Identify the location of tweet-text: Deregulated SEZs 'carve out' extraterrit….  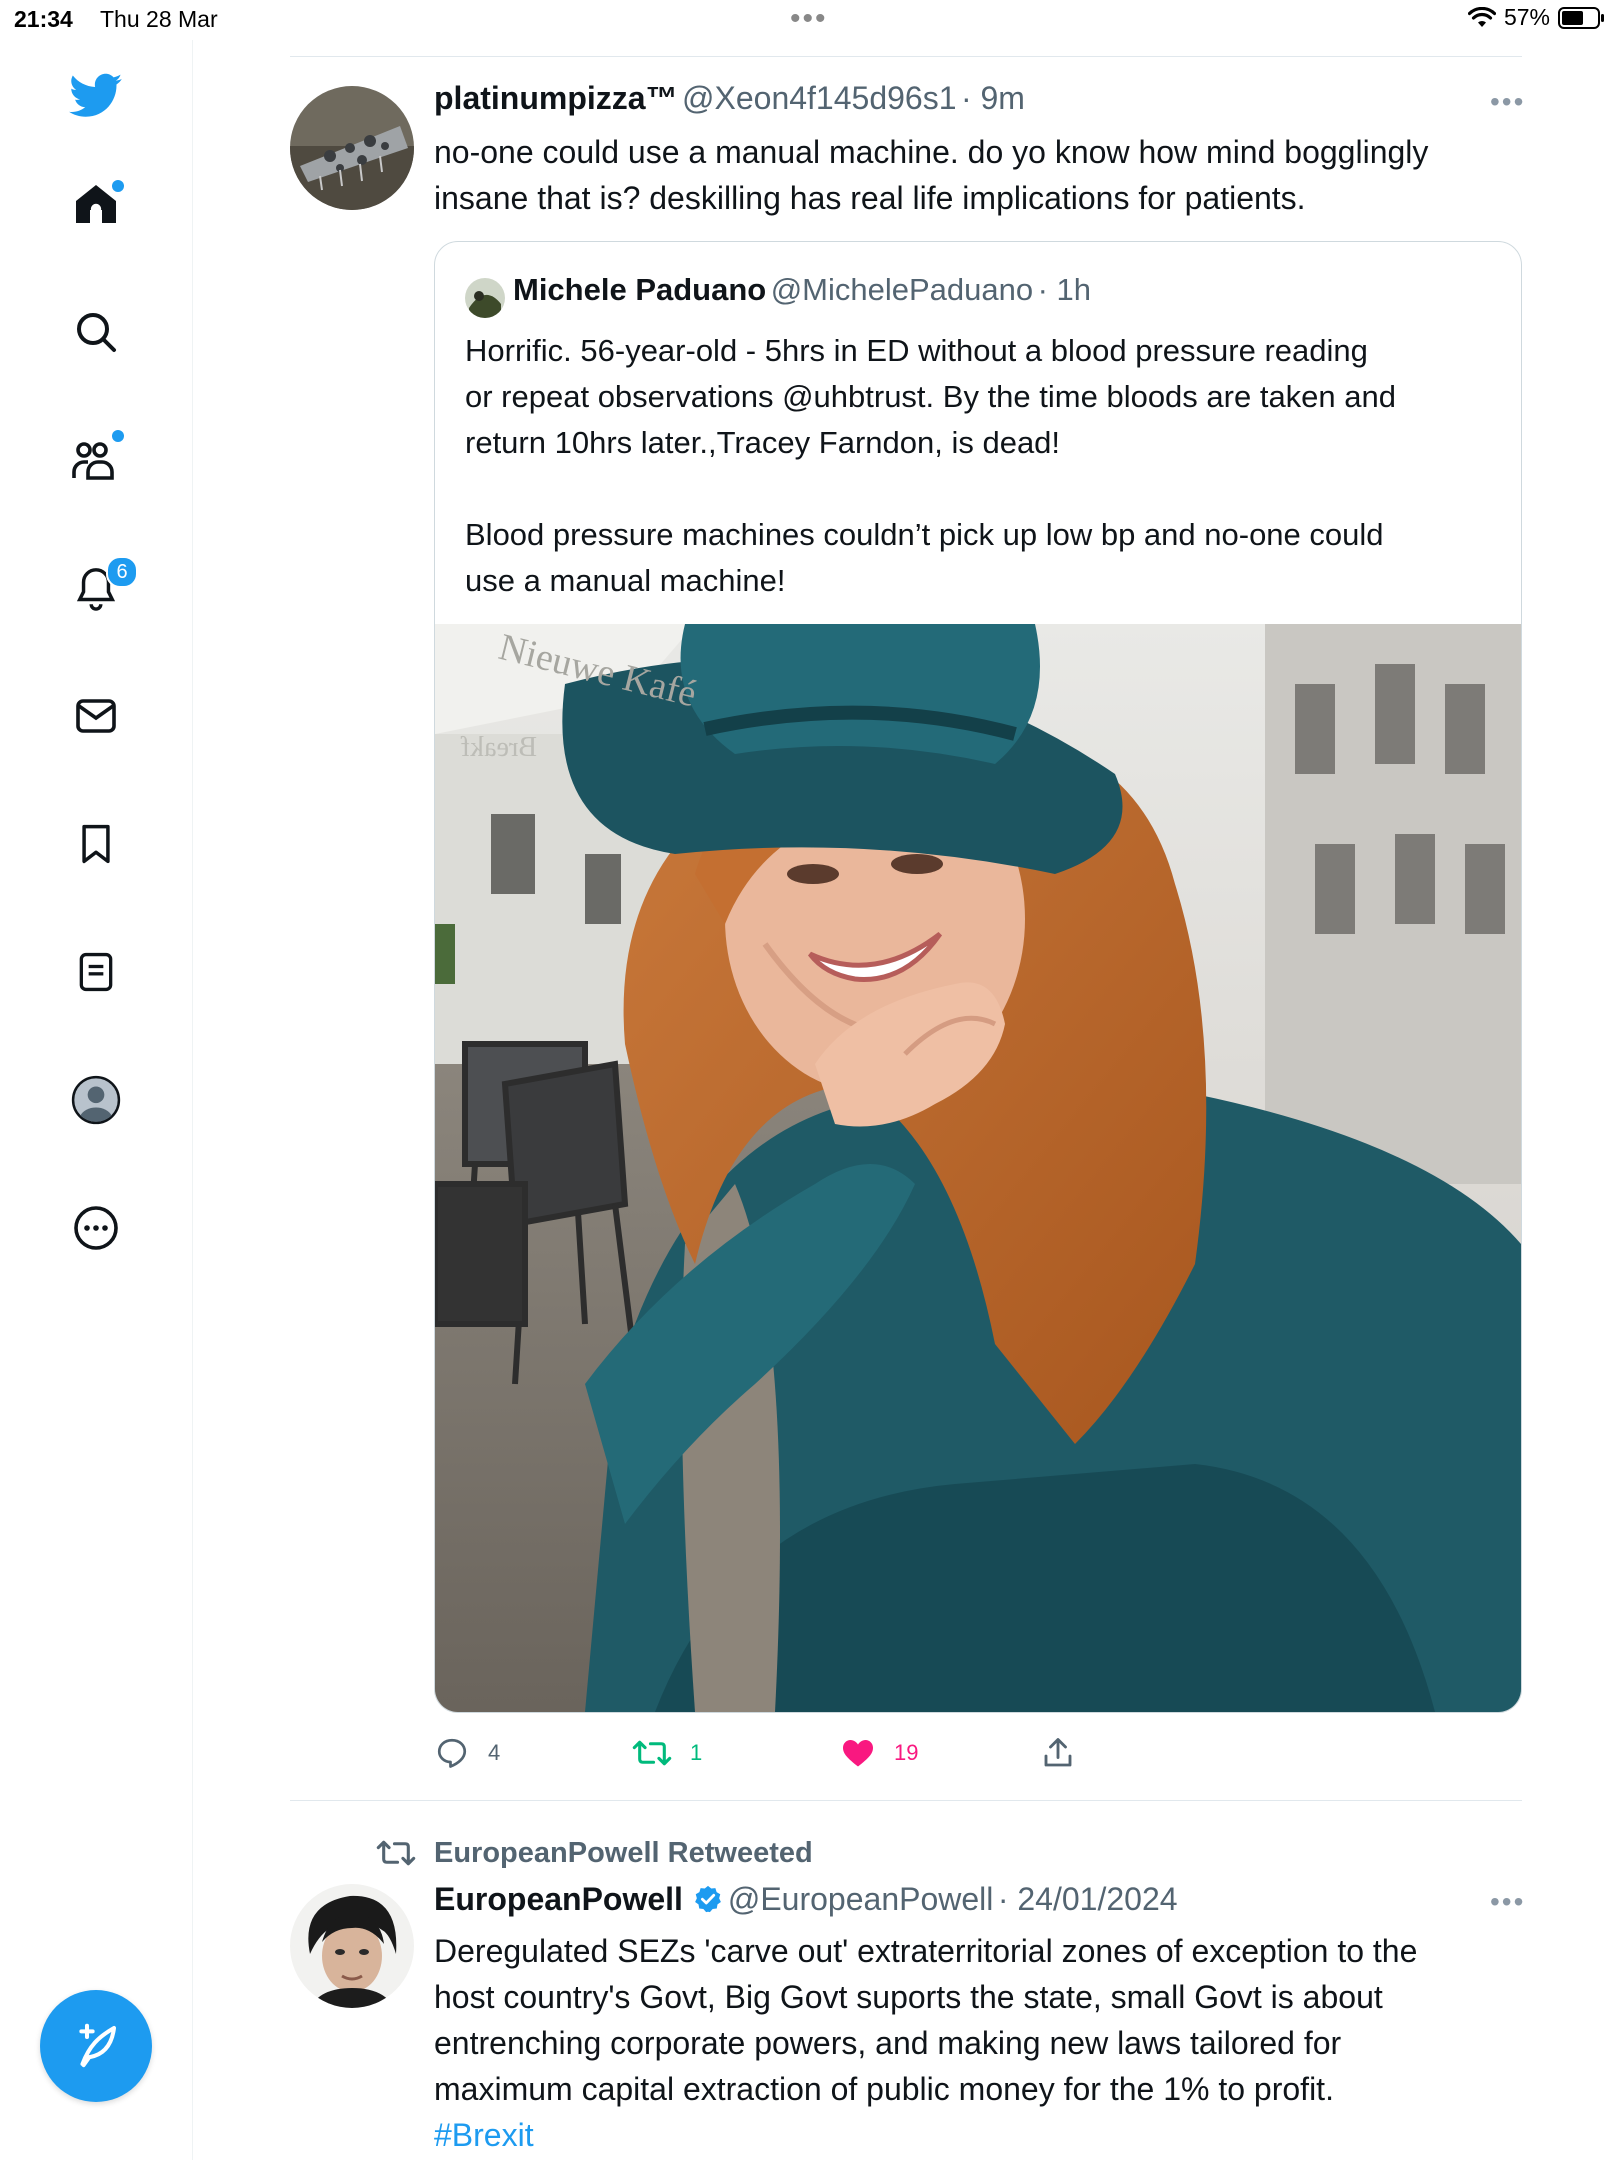
(984, 2043).